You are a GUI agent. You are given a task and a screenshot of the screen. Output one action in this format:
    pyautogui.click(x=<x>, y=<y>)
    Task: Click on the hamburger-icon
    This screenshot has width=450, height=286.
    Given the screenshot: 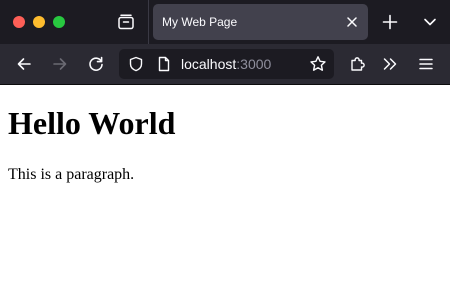 What is the action you would take?
    pyautogui.click(x=426, y=64)
    